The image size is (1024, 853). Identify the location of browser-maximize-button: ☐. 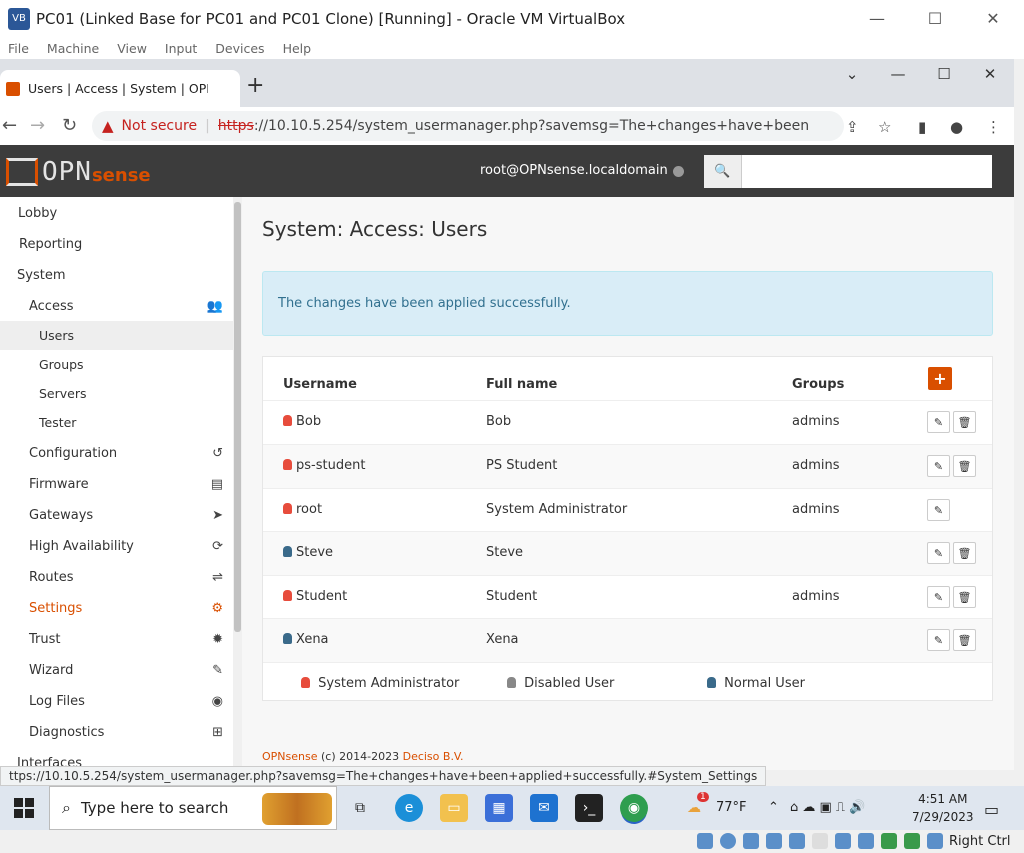
(944, 74).